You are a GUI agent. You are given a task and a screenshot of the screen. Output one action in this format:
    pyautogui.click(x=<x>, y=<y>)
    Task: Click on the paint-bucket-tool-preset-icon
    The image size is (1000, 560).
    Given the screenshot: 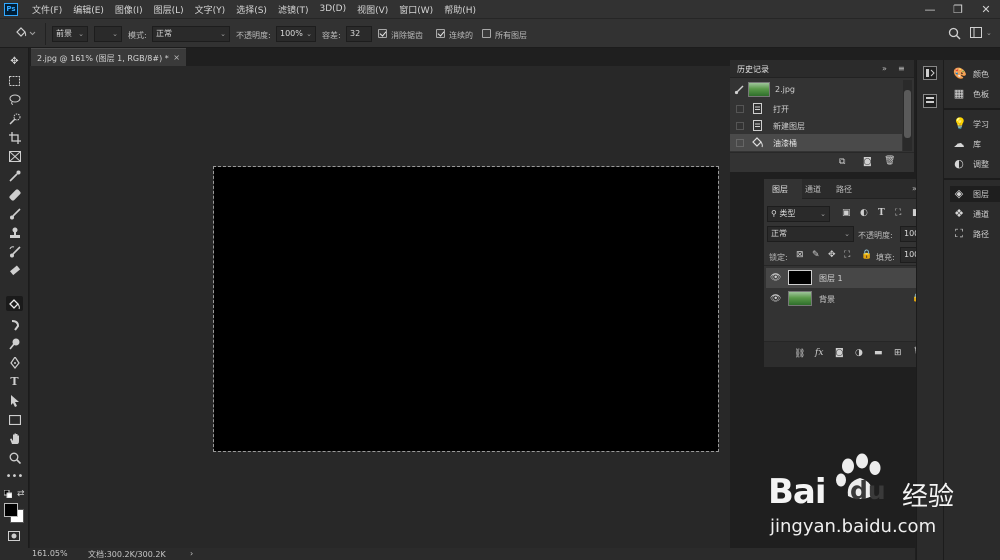 What is the action you would take?
    pyautogui.click(x=25, y=33)
    